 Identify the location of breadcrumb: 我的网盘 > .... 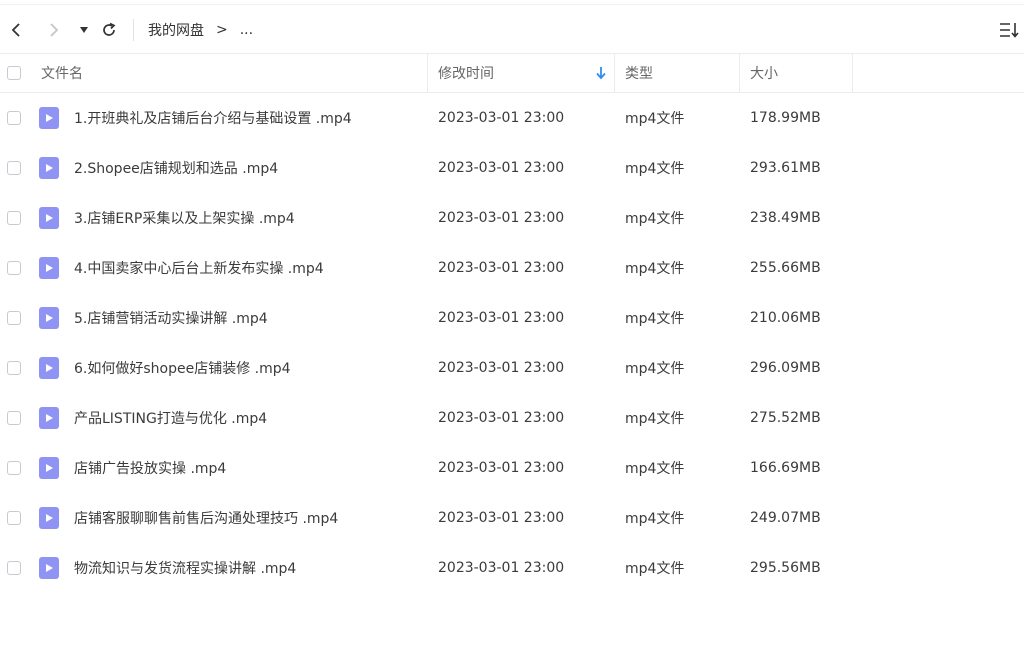
(206, 30).